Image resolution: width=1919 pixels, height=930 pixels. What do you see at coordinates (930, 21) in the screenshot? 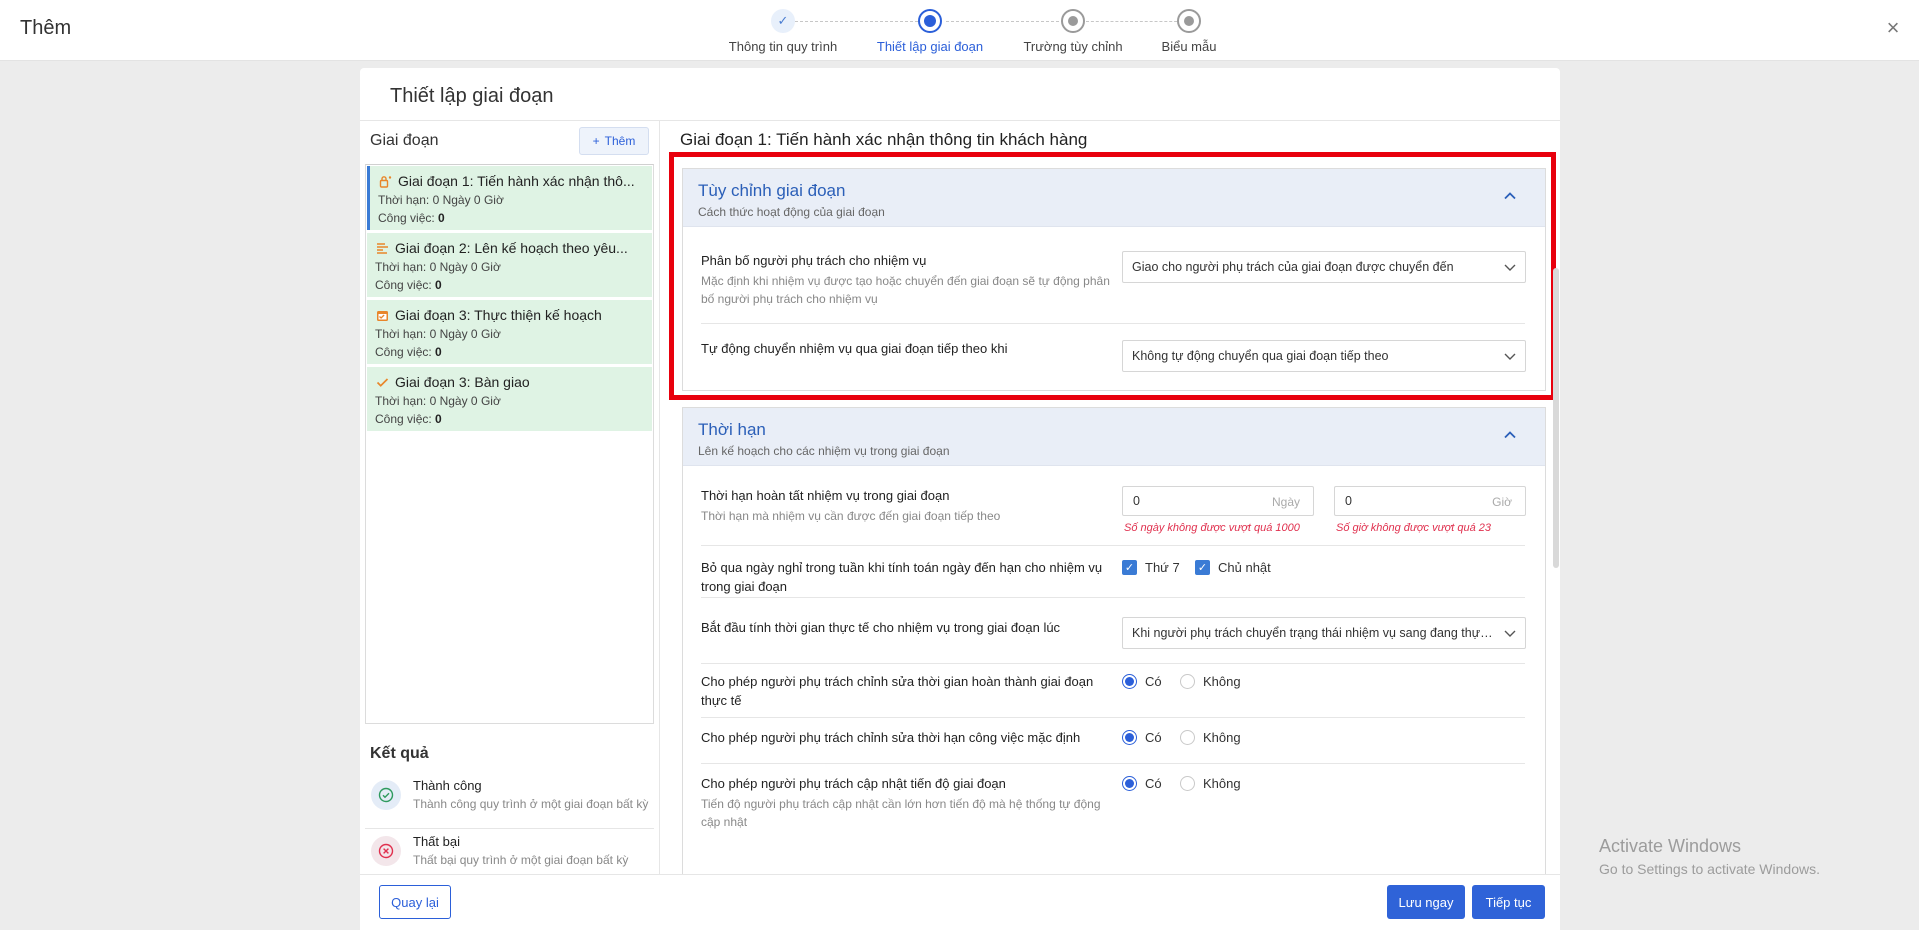
I see `active-step-icon` at bounding box center [930, 21].